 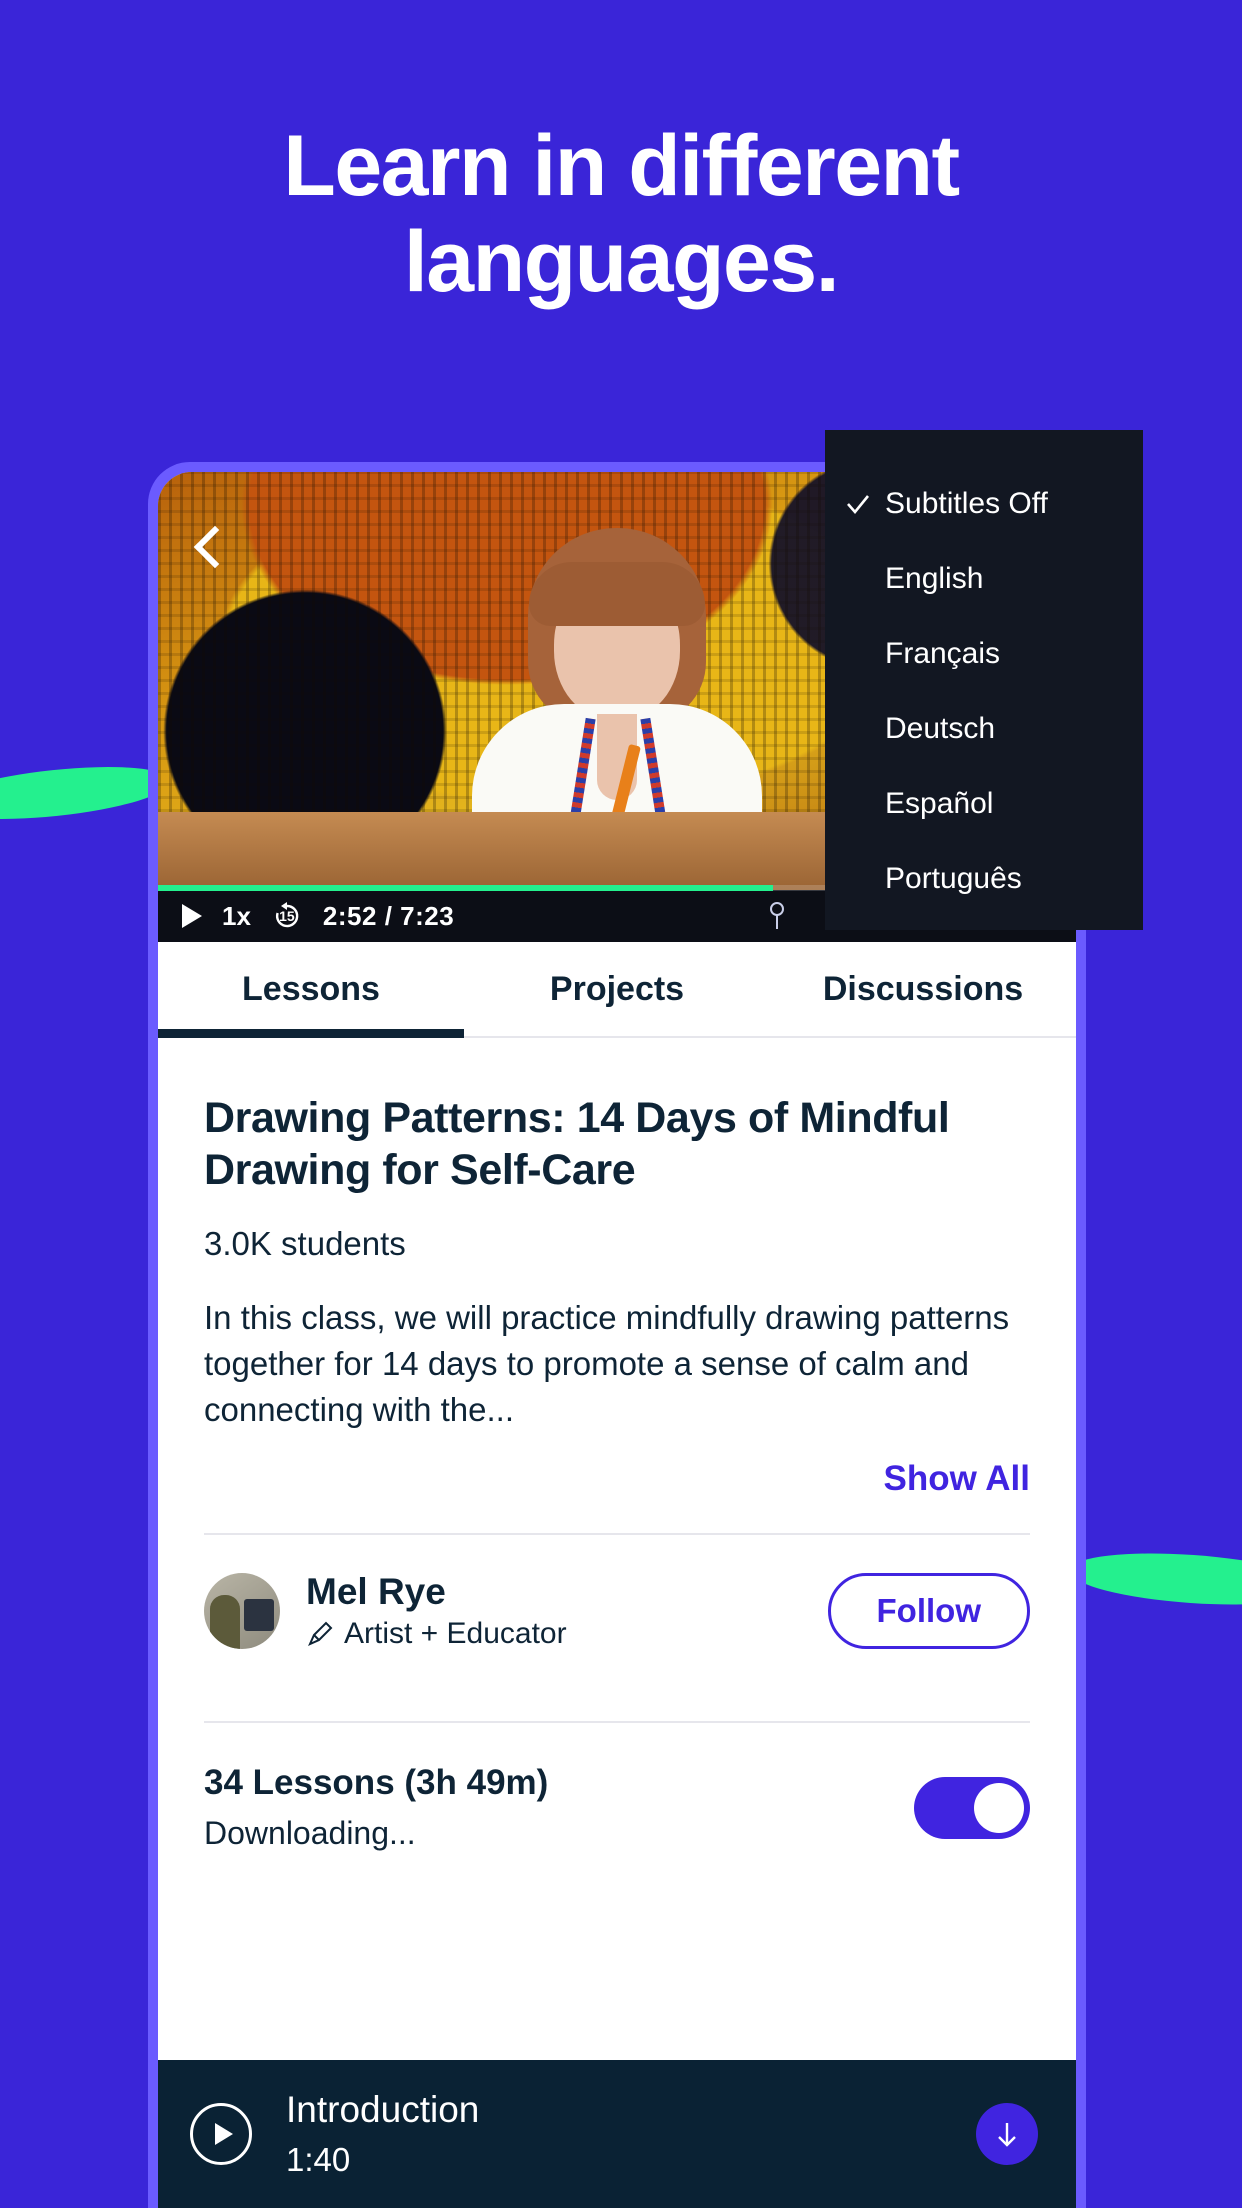 What do you see at coordinates (1156, 1579) in the screenshot?
I see `decor-green-band-right` at bounding box center [1156, 1579].